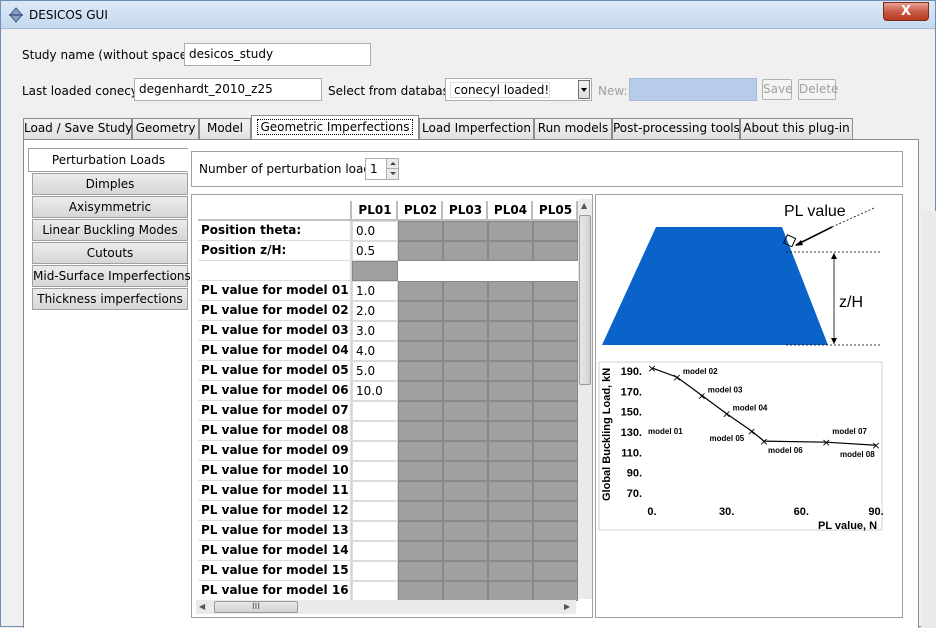 The height and width of the screenshot is (628, 936). Describe the element at coordinates (275, 491) in the screenshot. I see `row-header: PL value for model 11` at that location.